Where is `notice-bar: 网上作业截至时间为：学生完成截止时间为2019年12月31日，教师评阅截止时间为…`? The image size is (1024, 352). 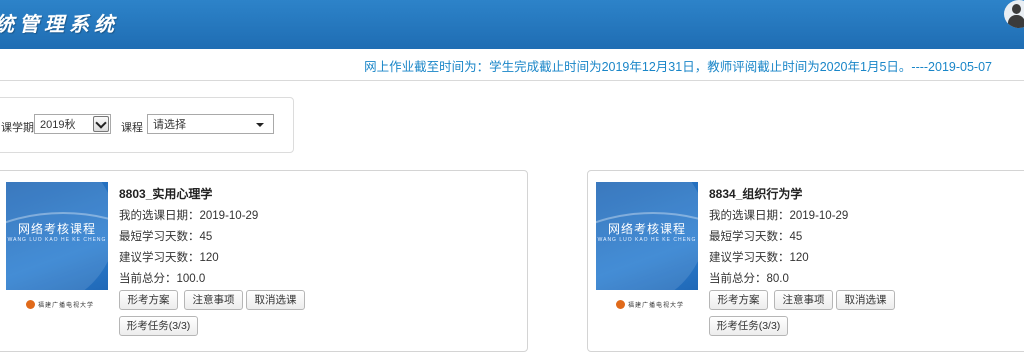 notice-bar: 网上作业截至时间为：学生完成截止时间为2019年12月31日，教师评阅截止时间为… is located at coordinates (512, 65).